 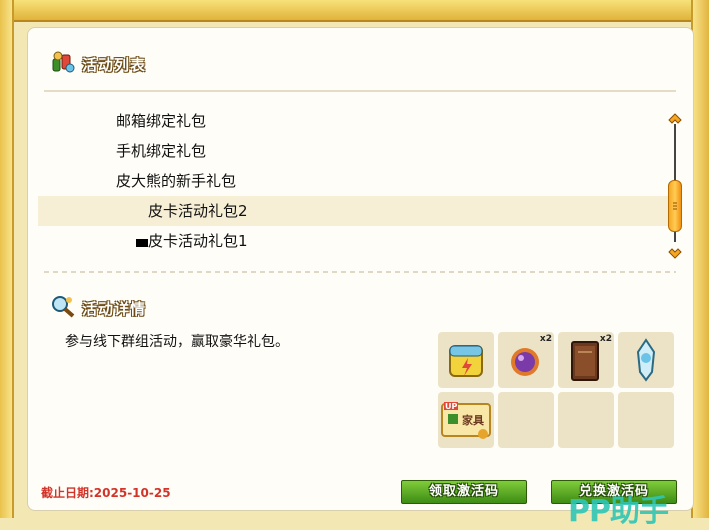 What do you see at coordinates (675, 253) in the screenshot?
I see `scroll-down-icon` at bounding box center [675, 253].